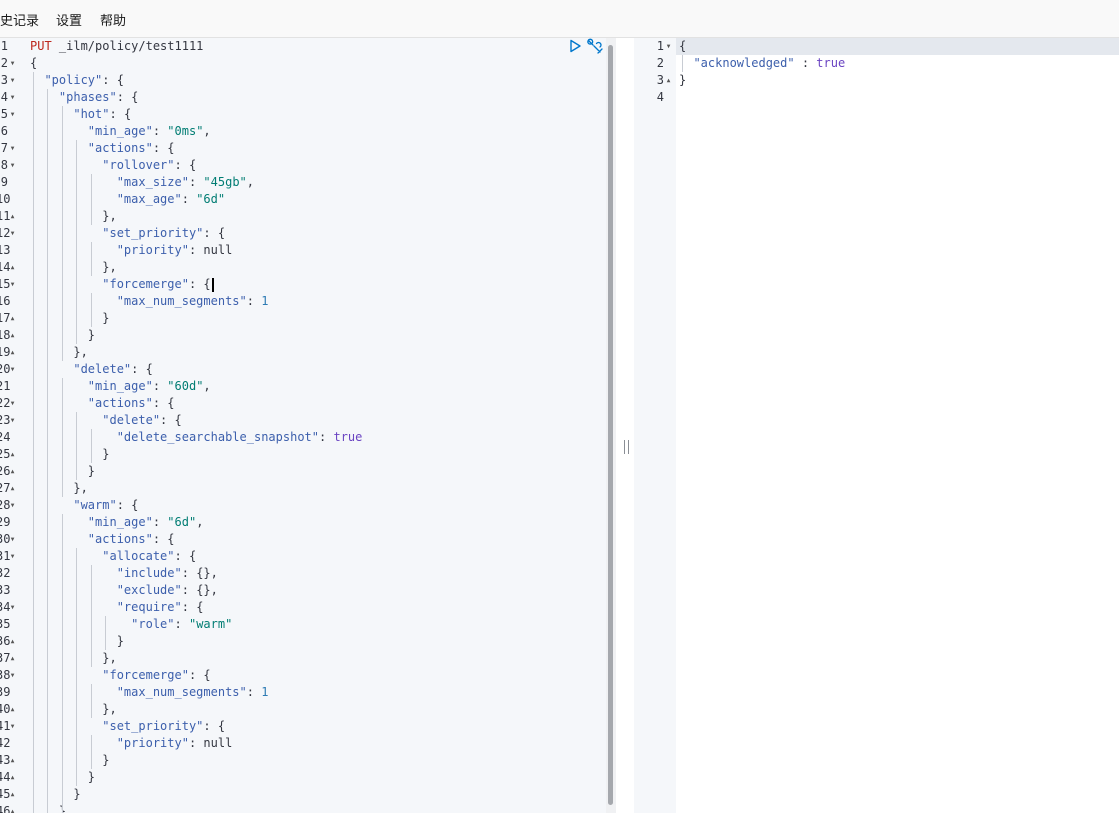  What do you see at coordinates (84, 97) in the screenshot?
I see `code-line: "phases": {` at bounding box center [84, 97].